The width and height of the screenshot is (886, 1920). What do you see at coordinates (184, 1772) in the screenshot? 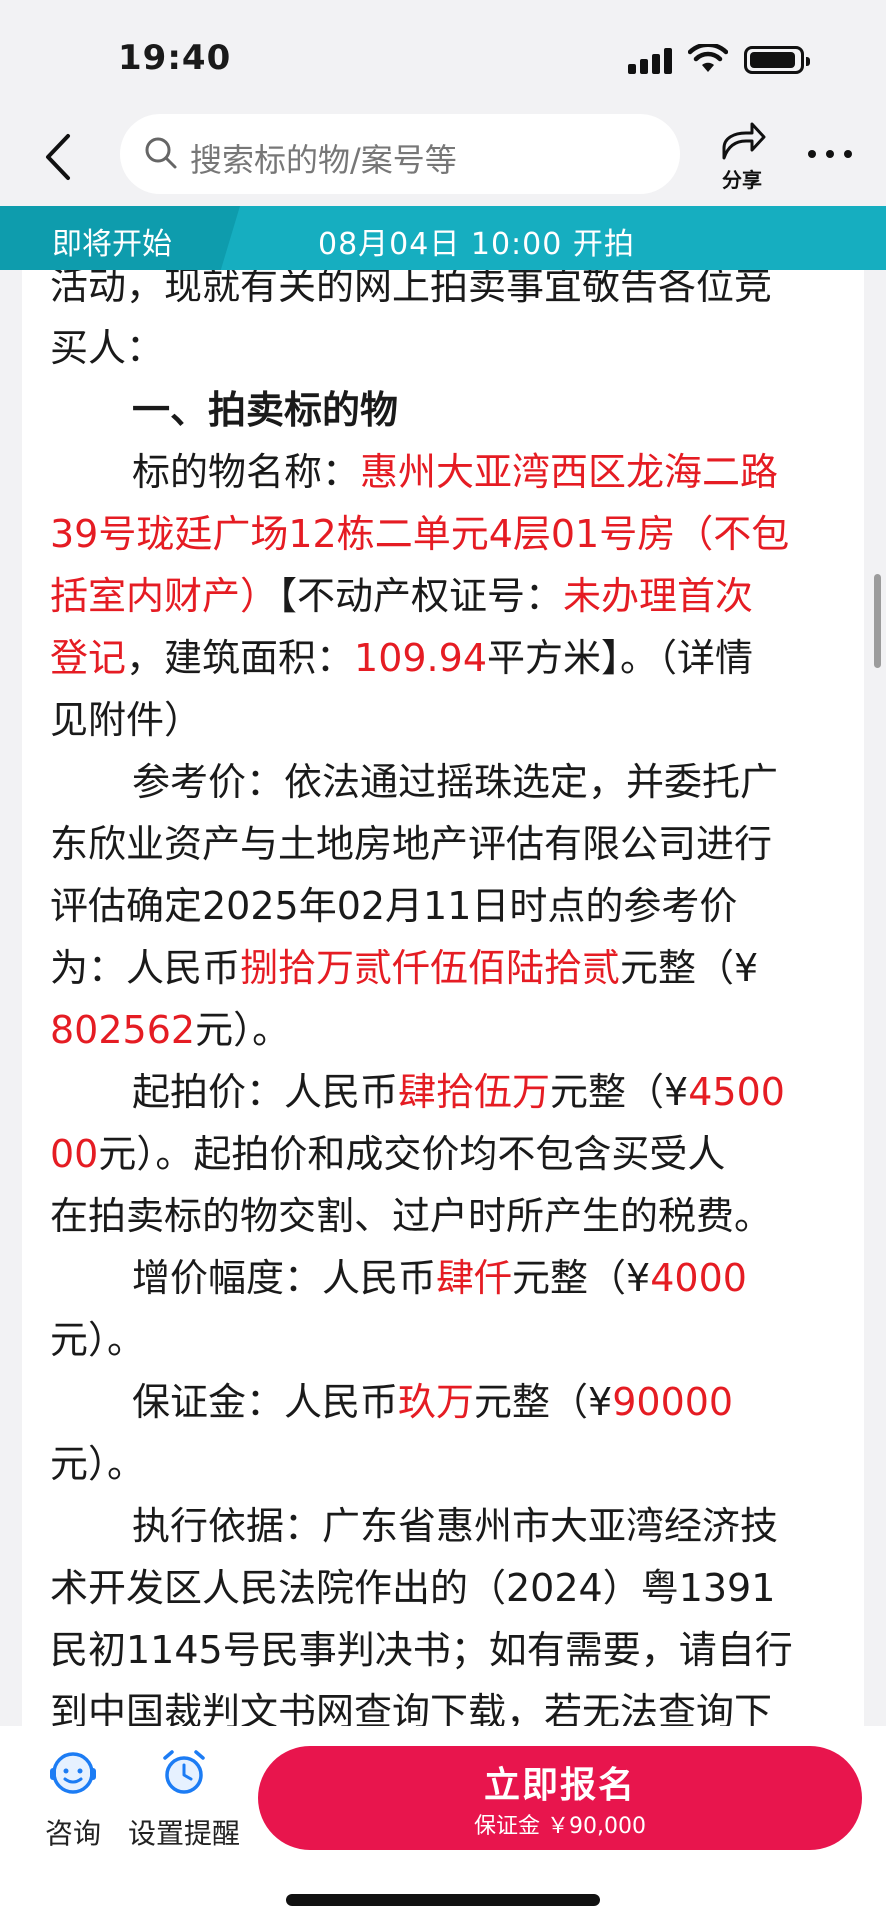
I see `alarm-clock-icon` at bounding box center [184, 1772].